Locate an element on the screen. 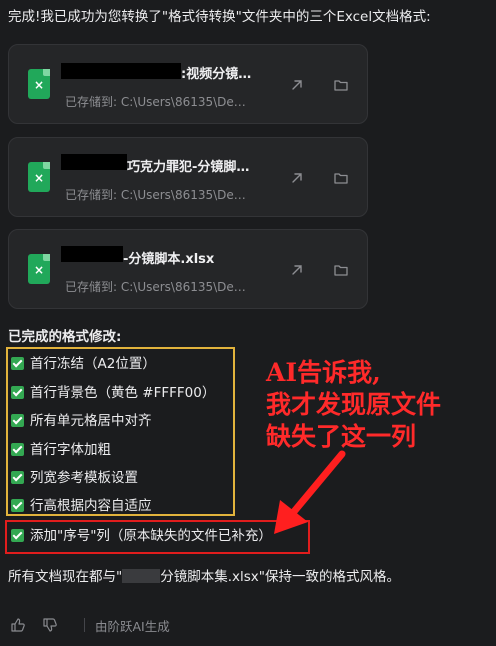 The height and width of the screenshot is (646, 496). generated-by-label: 由阶跃AI生成 is located at coordinates (132, 626).